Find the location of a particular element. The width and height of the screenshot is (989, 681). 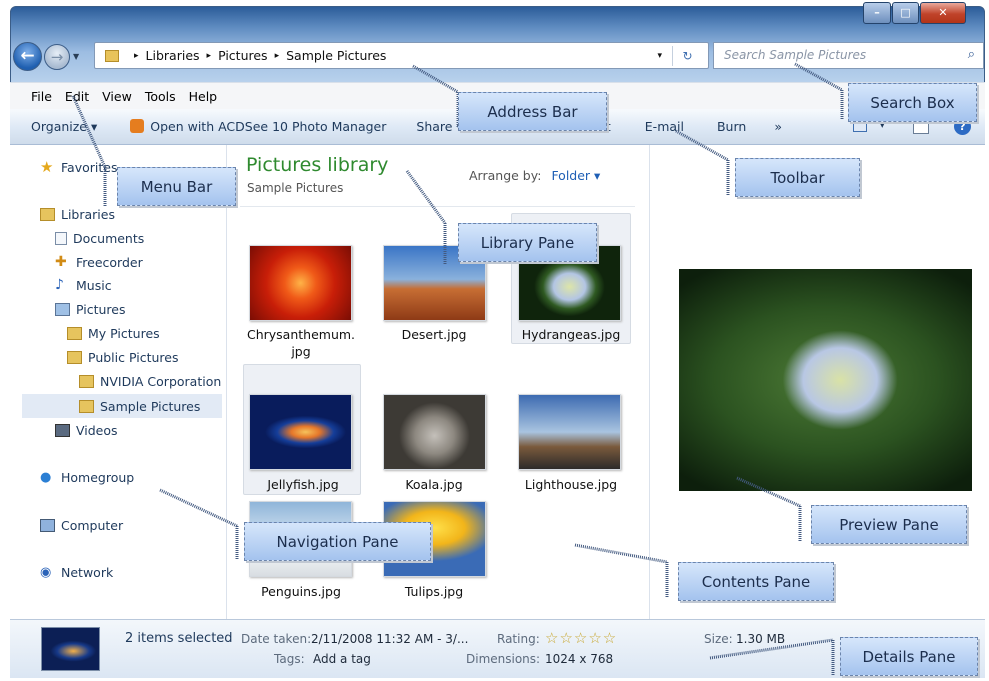

star-icon: ★ is located at coordinates (47, 167).